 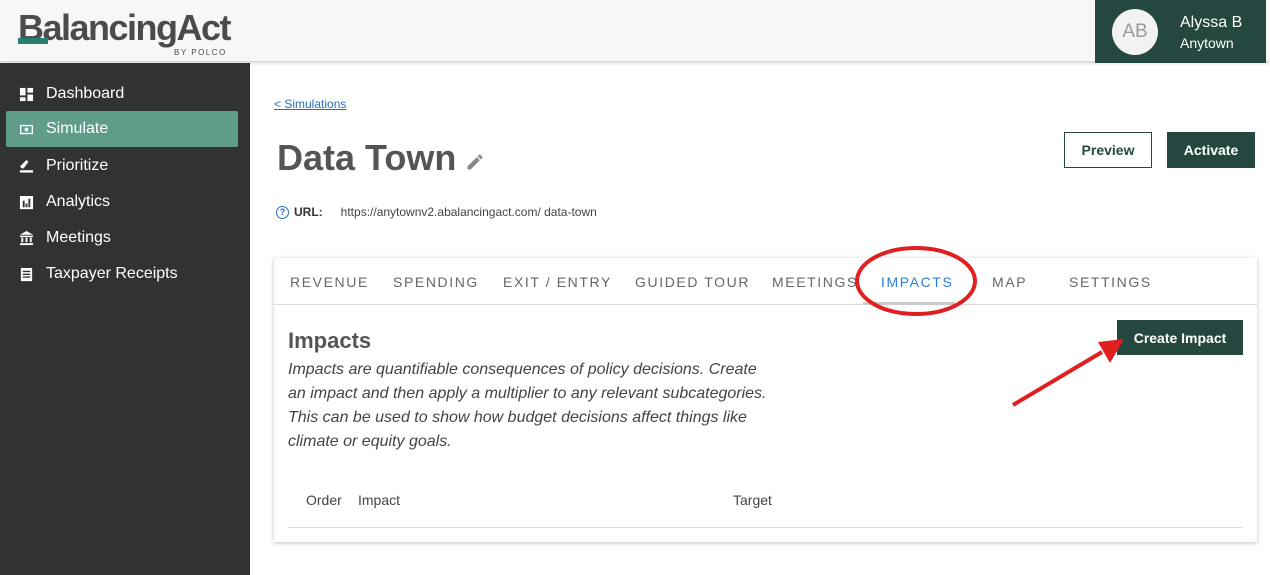 What do you see at coordinates (137, 27) in the screenshot?
I see `logo-text-rest: alancingAct` at bounding box center [137, 27].